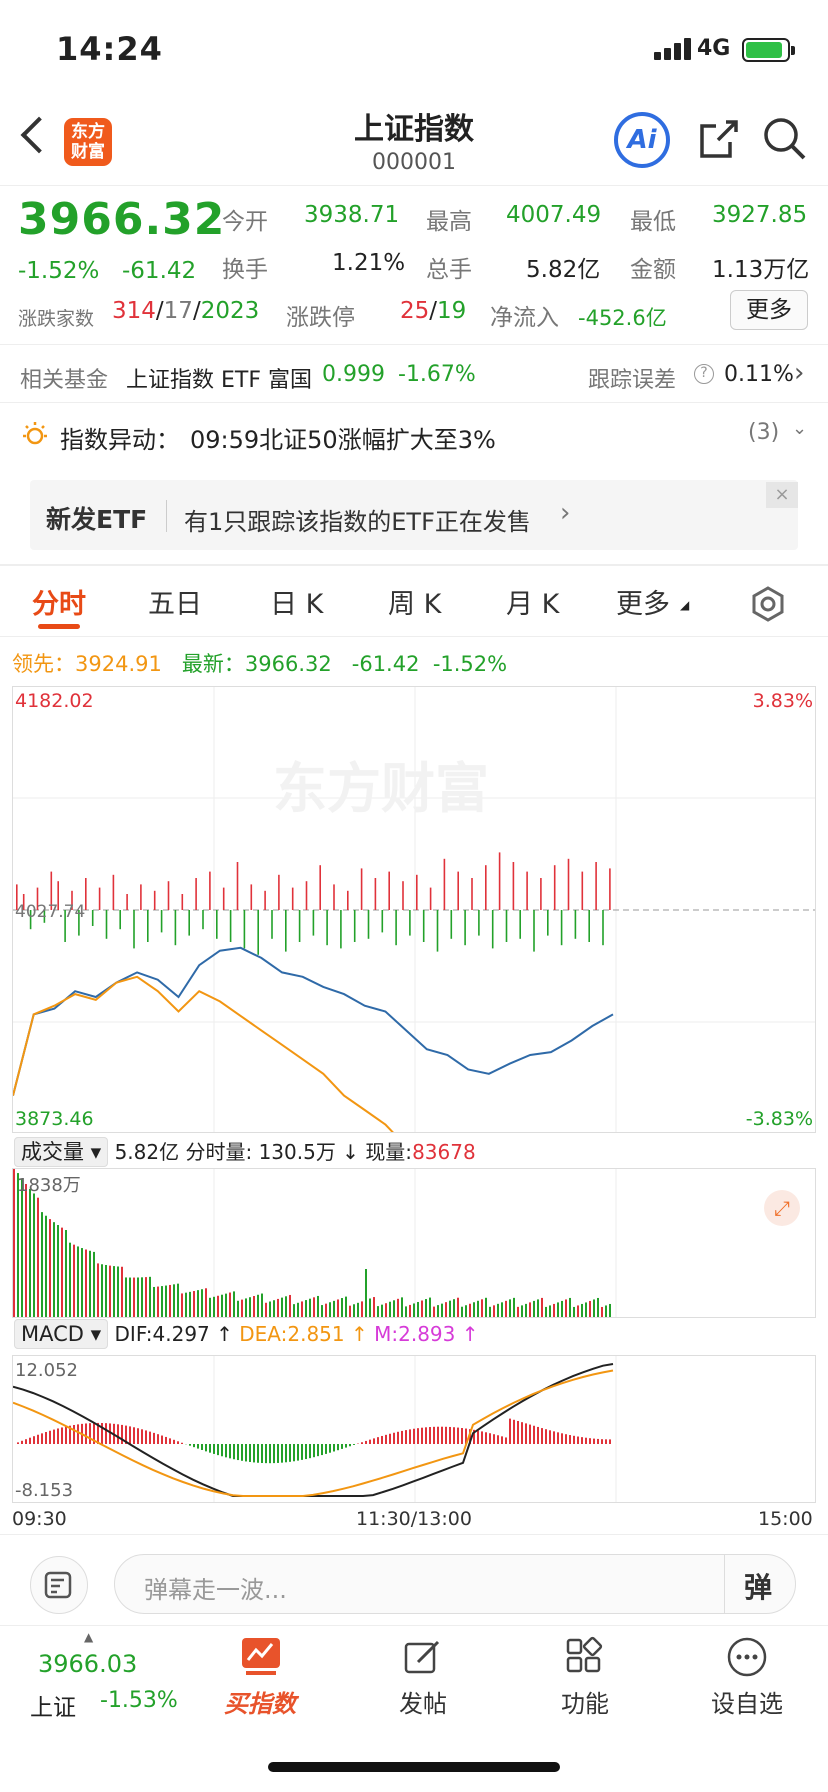 This screenshot has height=1792, width=828. What do you see at coordinates (799, 428) in the screenshot?
I see `chevron-down-icon: ⌄` at bounding box center [799, 428].